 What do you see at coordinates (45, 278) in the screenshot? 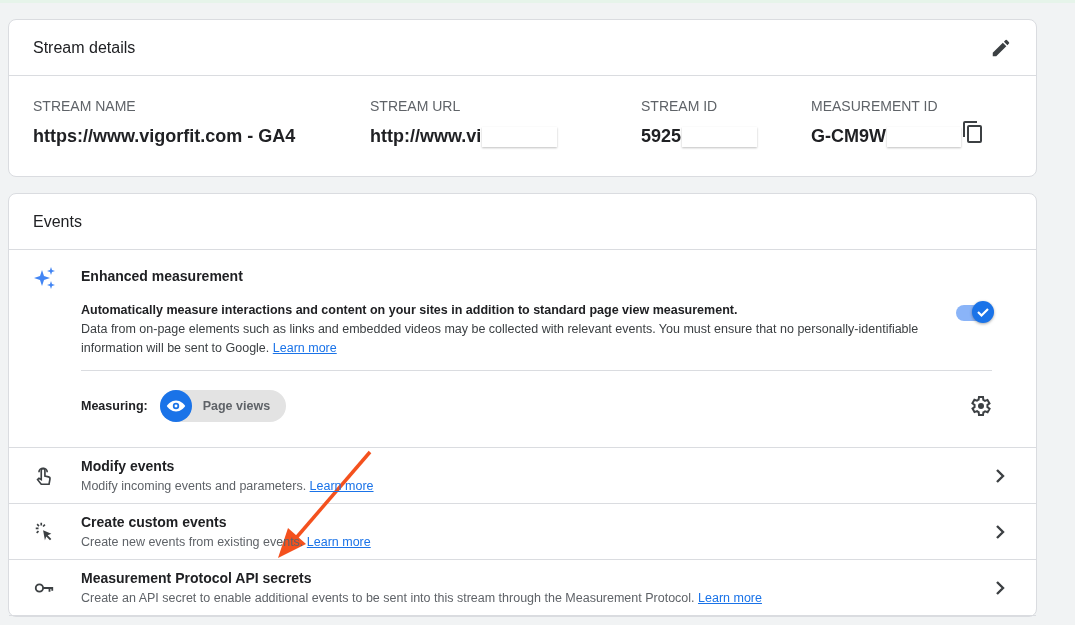
I see `sparkle-icon` at bounding box center [45, 278].